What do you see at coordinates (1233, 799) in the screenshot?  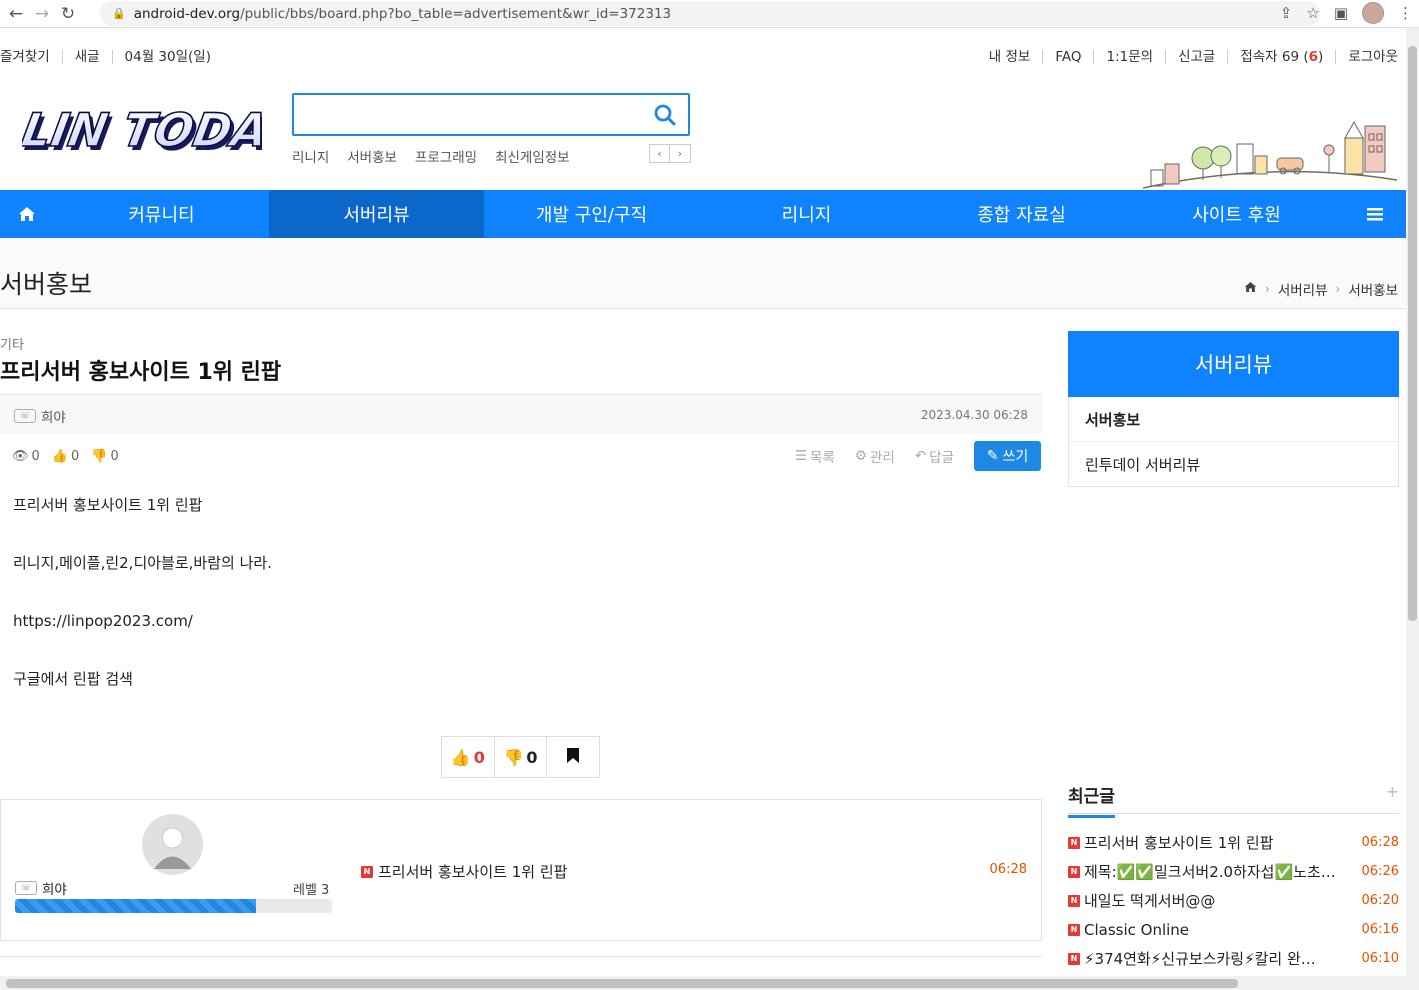 I see `recent-posts-header: 최근글 +` at bounding box center [1233, 799].